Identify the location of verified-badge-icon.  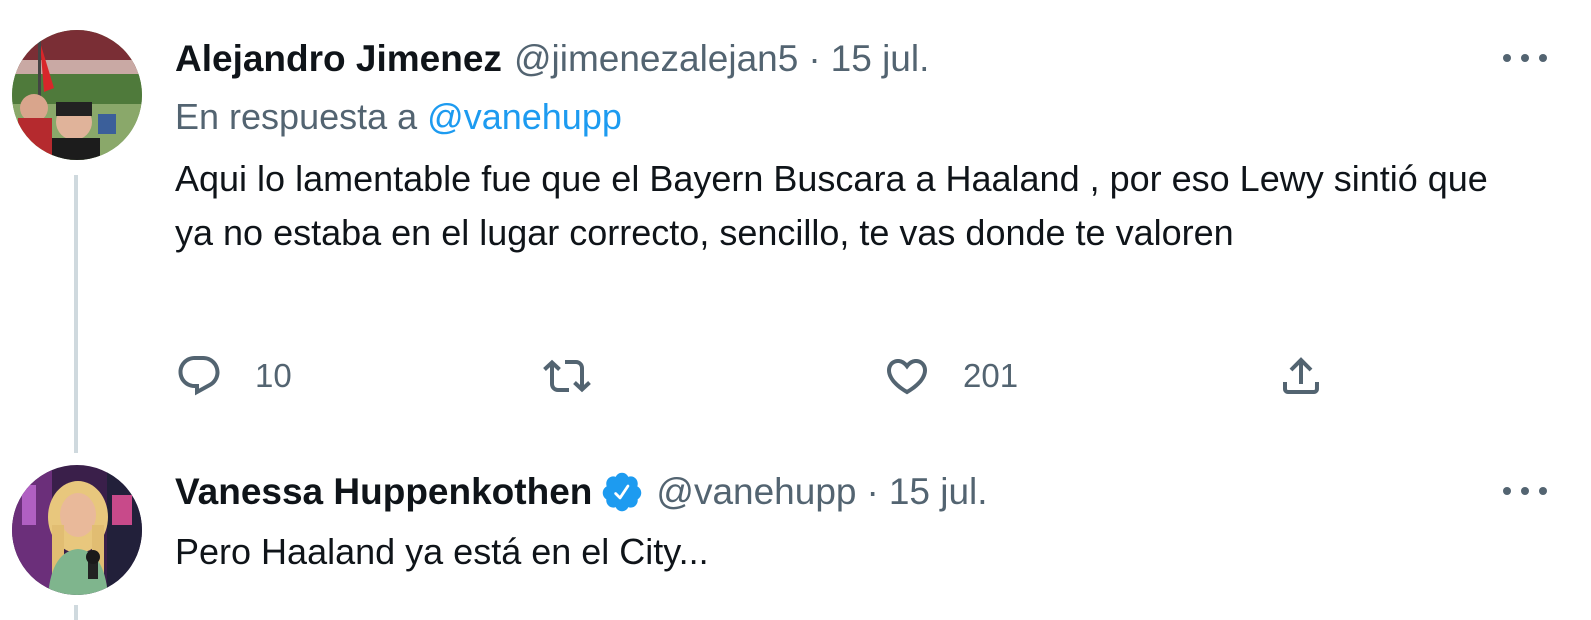
(622, 492).